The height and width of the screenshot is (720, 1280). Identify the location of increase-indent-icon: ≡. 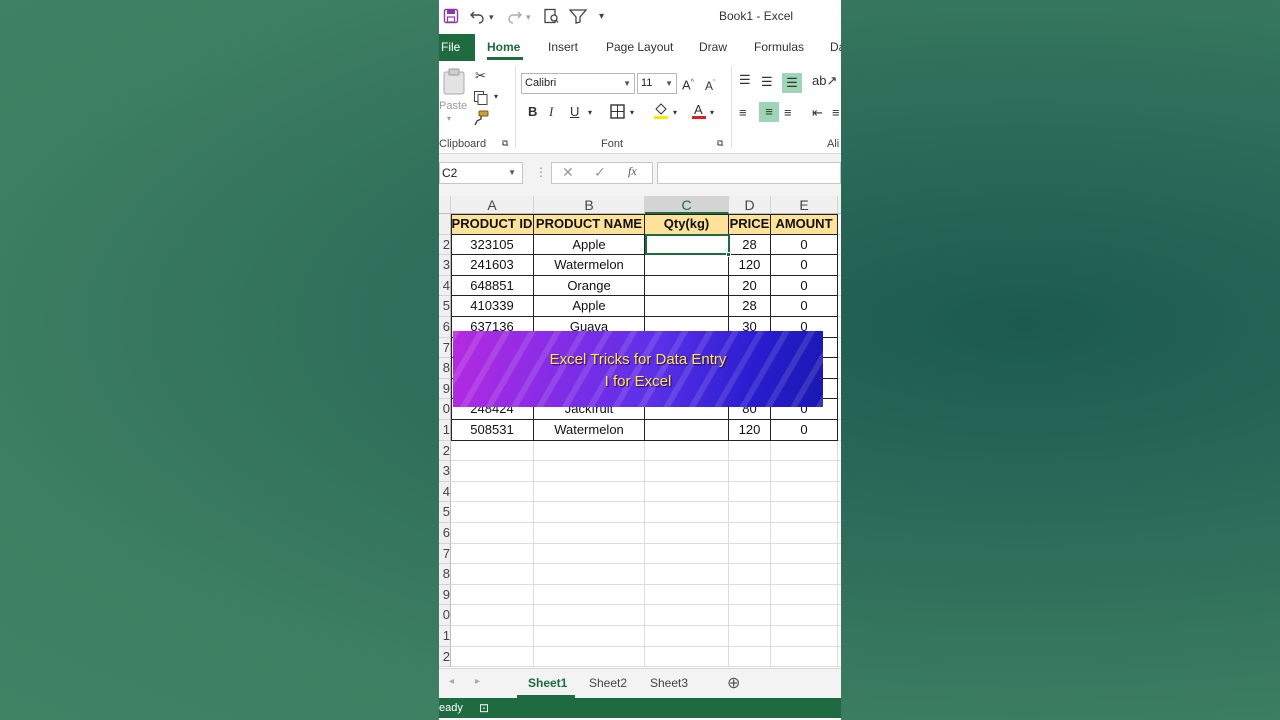
(836, 113).